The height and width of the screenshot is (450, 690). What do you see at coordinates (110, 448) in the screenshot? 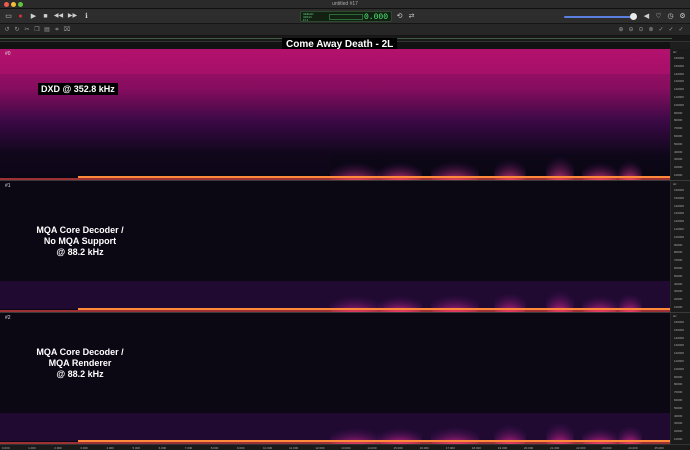
I see `time-tick-label: 4.000` at bounding box center [110, 448].